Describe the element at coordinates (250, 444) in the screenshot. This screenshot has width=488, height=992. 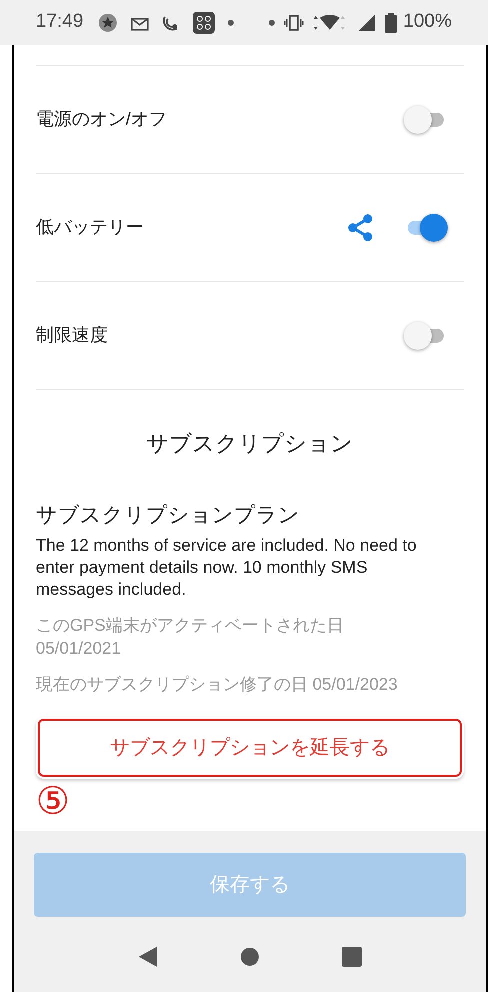
I see `section-heading: サブスクリプション` at that location.